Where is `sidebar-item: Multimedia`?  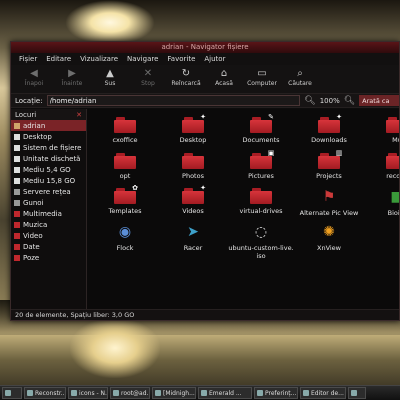
sidebar-item: Multimedia is located at coordinates (48, 213).